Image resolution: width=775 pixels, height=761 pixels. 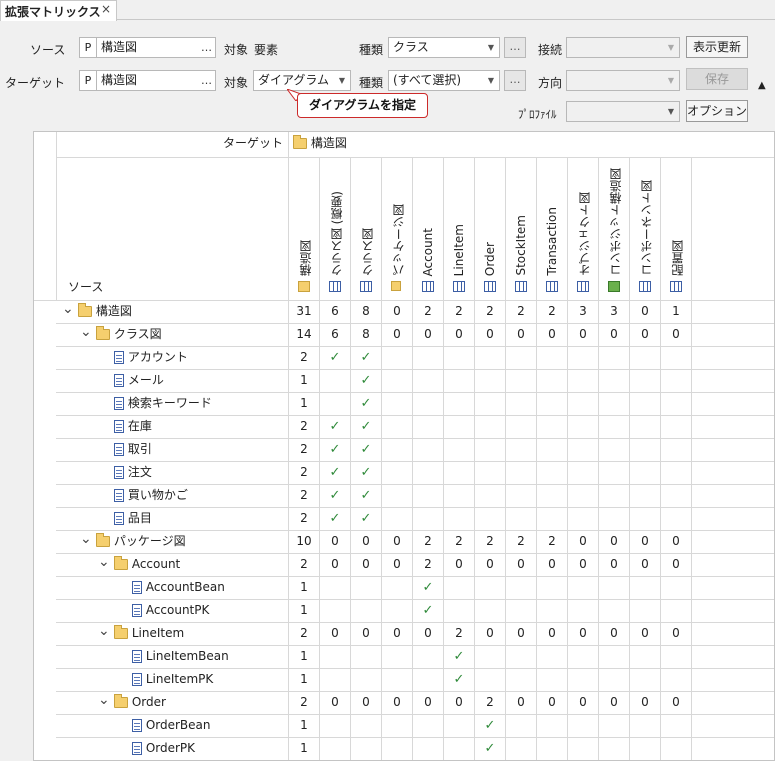 I want to click on column-header-0: 構造図, so click(x=305, y=258).